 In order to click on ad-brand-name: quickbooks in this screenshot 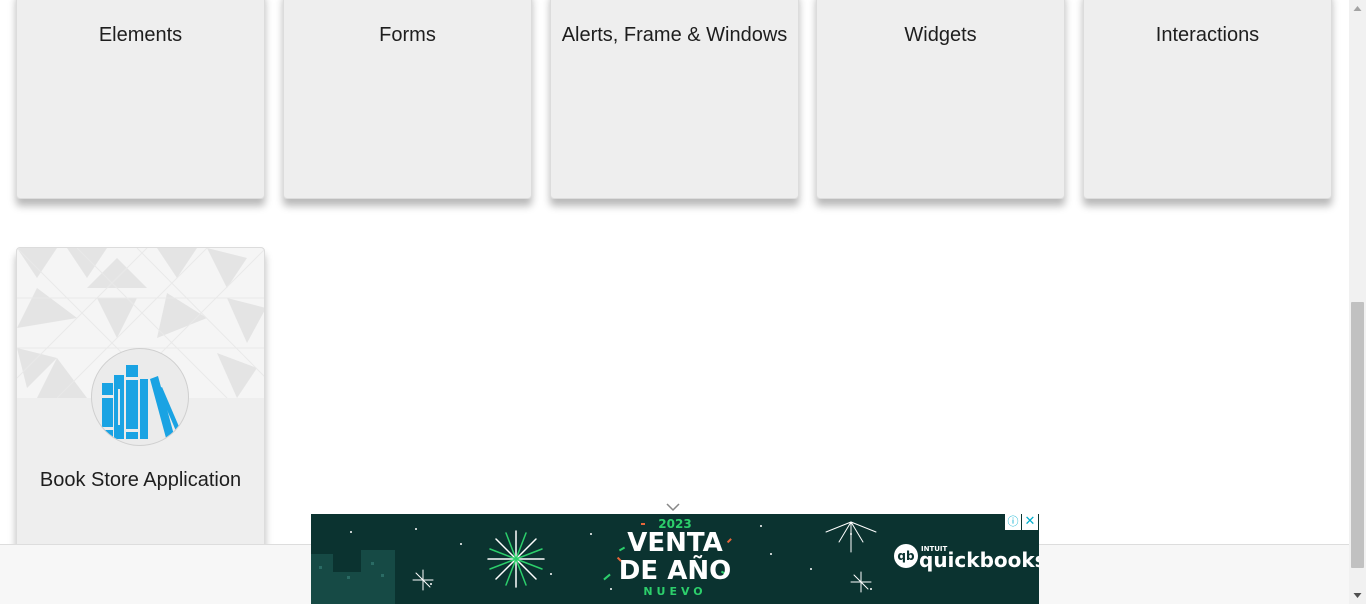, I will do `click(979, 560)`.